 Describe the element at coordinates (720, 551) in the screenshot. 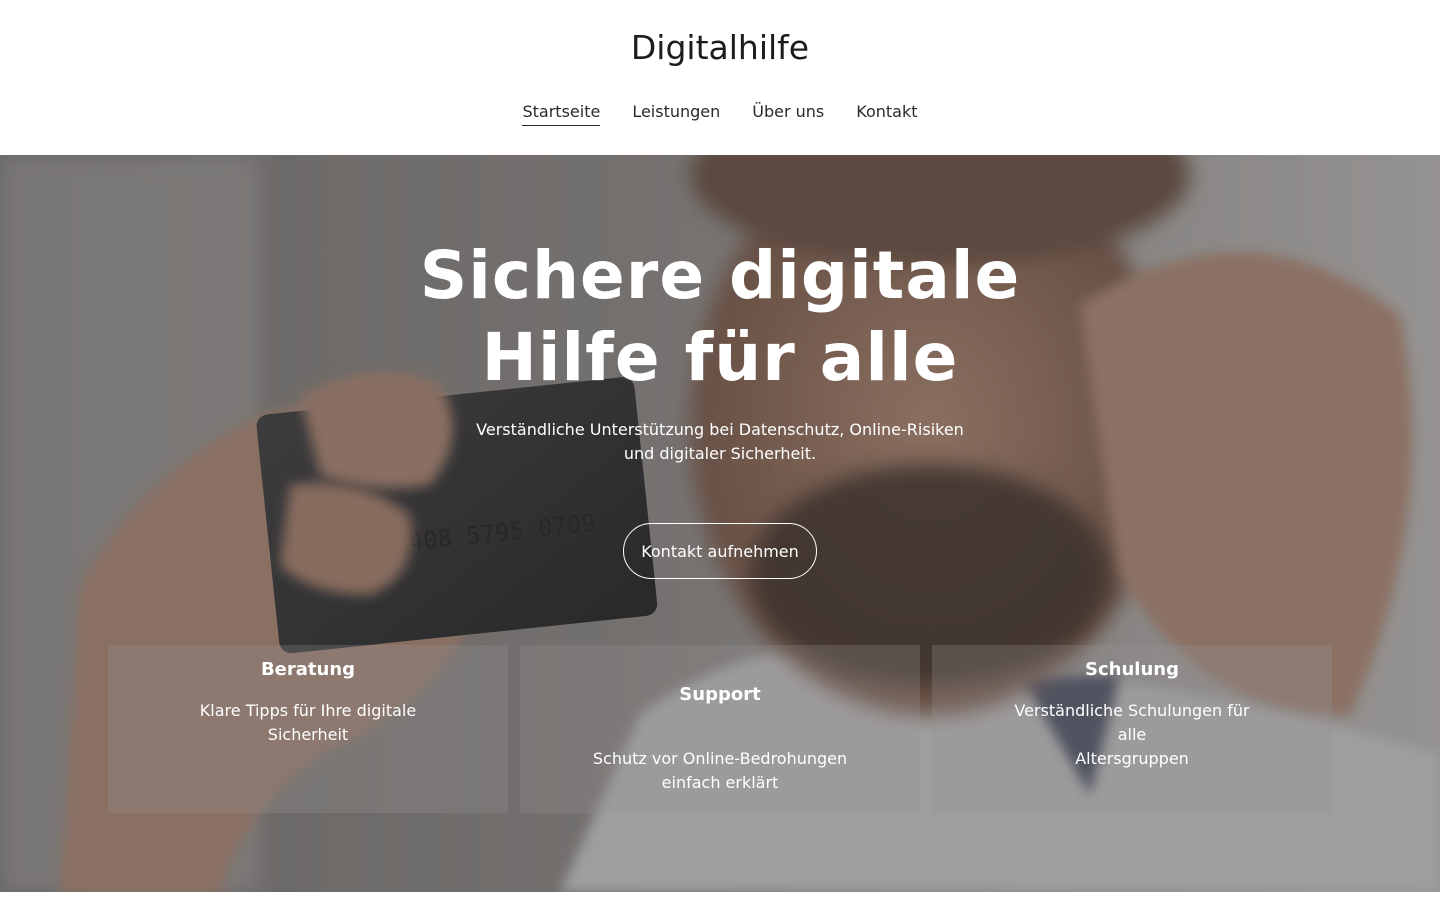

I see `contact-cta-button: Kontakt aufnehmen` at that location.